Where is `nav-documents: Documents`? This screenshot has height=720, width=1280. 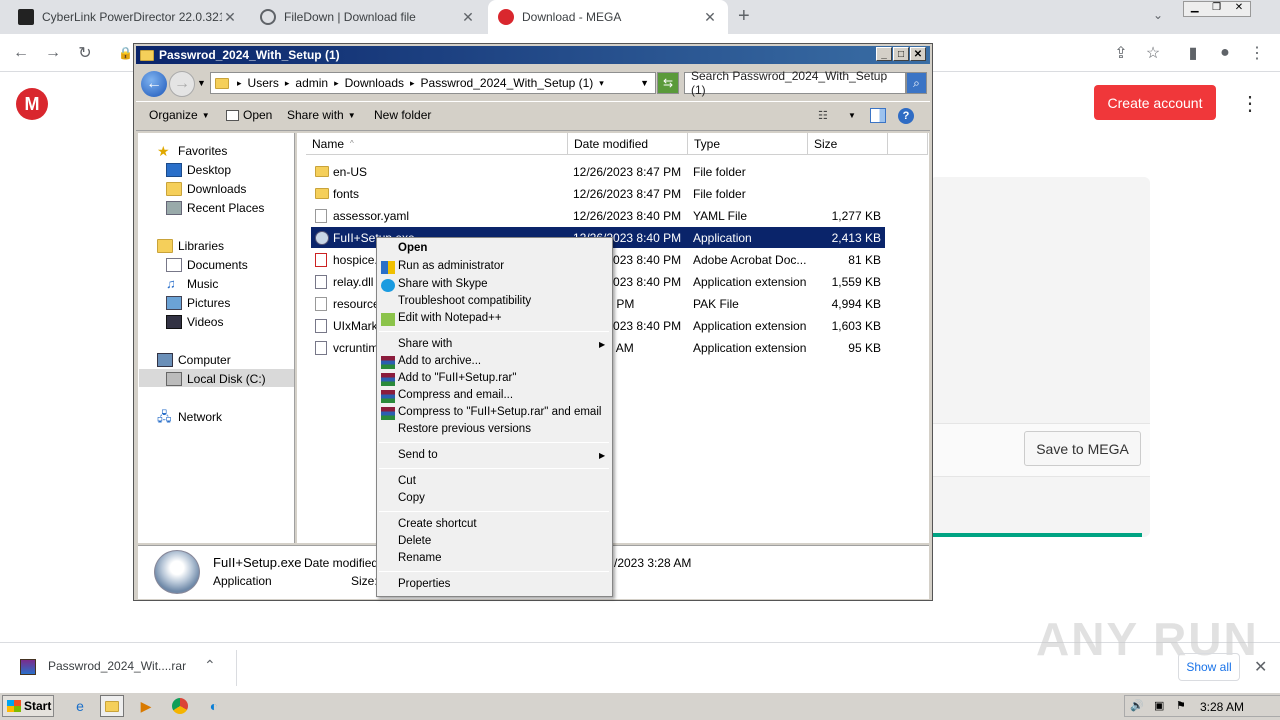
nav-documents: Documents is located at coordinates (207, 265).